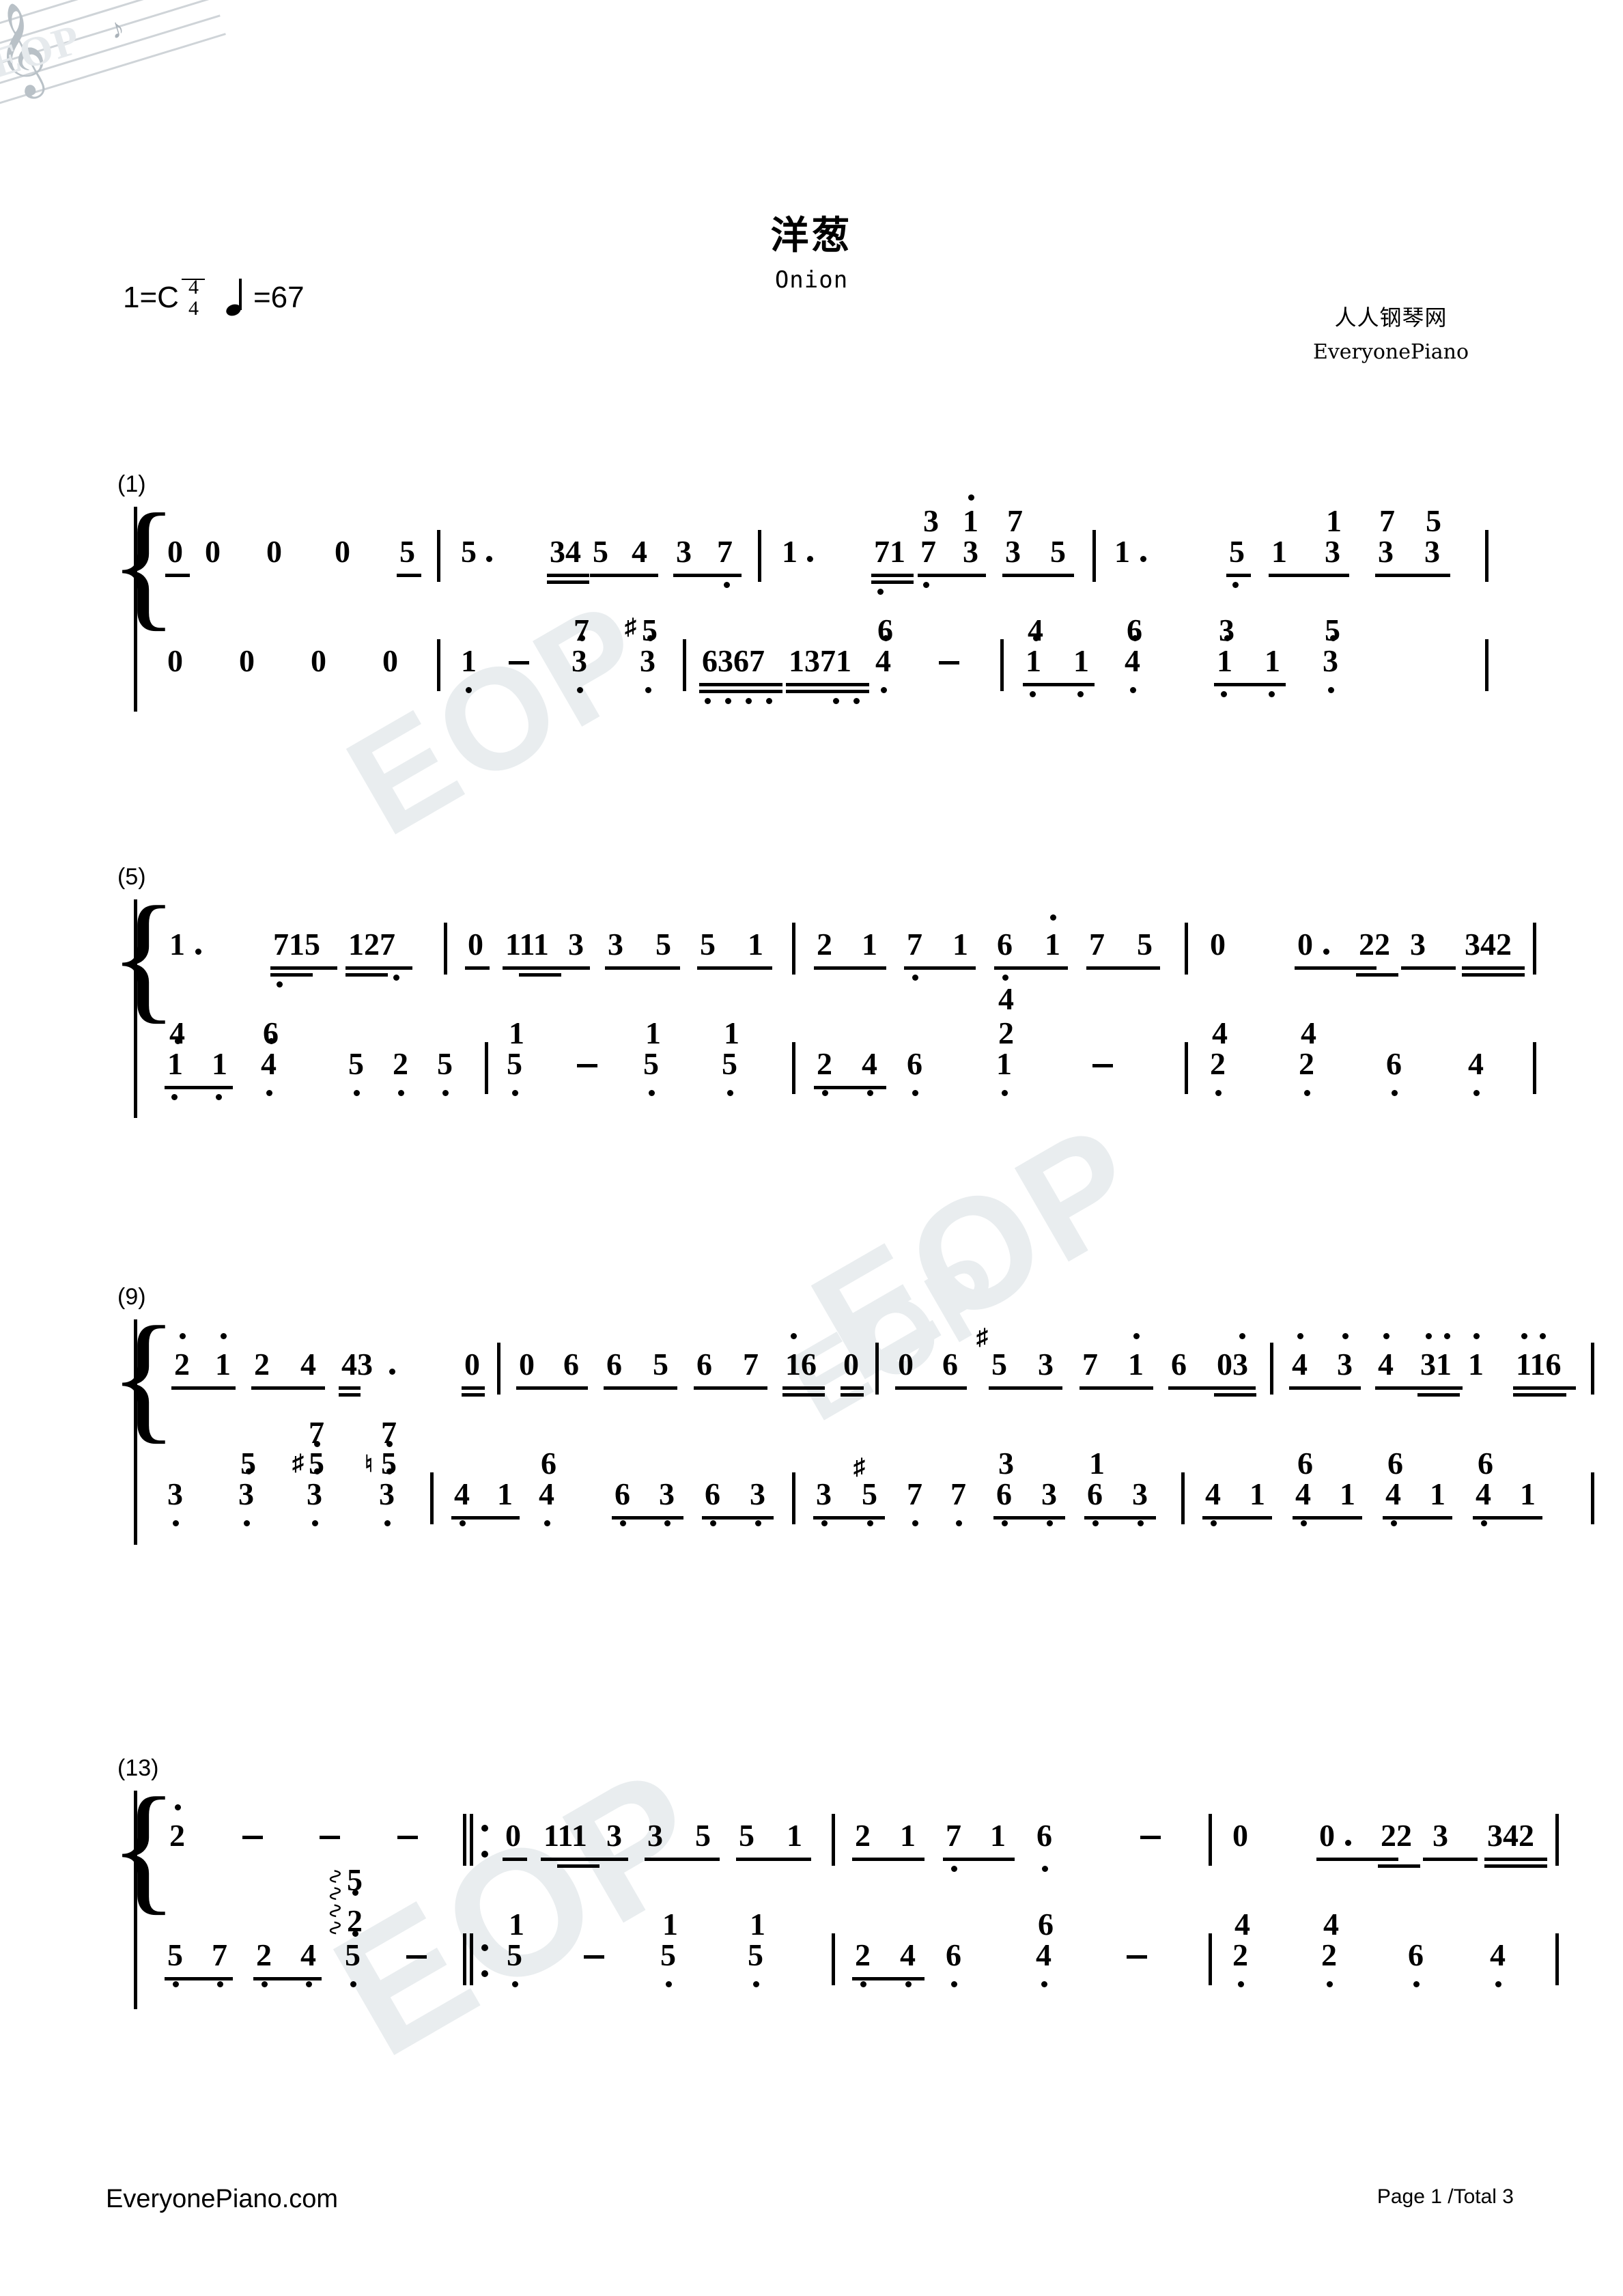 This screenshot has height=2296, width=1623. I want to click on system-4-brace: {, so click(143, 1848).